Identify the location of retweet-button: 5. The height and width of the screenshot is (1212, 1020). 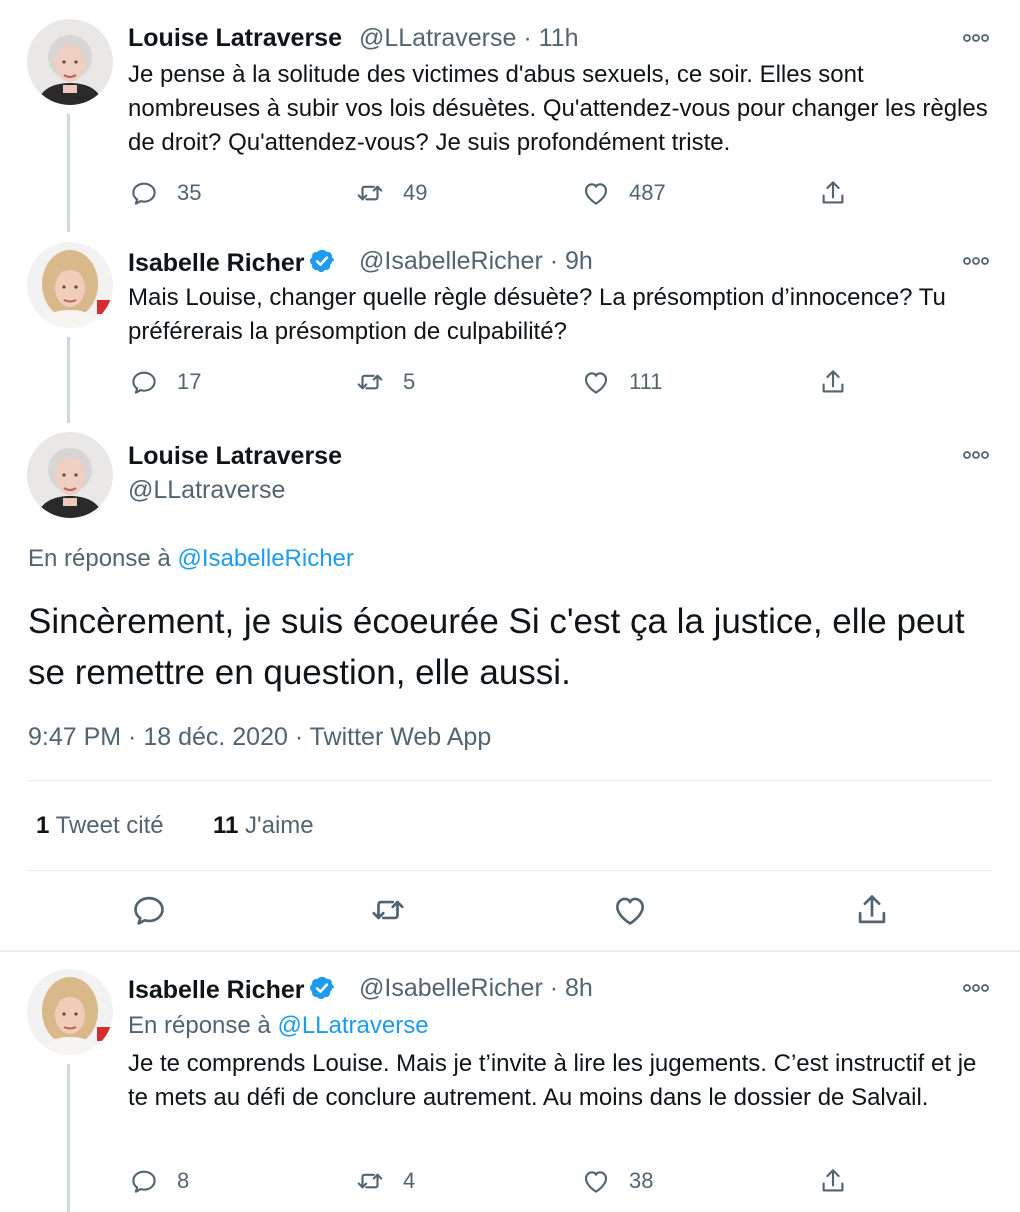
(385, 382).